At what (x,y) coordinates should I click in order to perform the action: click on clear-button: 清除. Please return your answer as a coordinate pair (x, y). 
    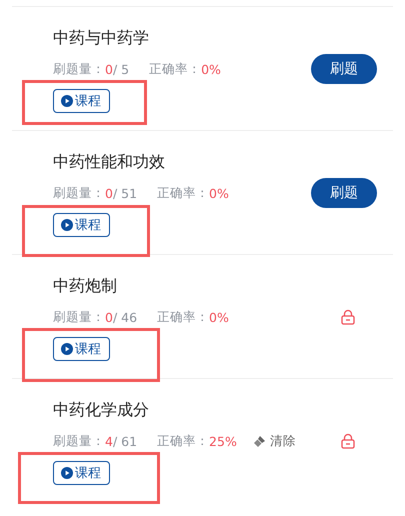
    Looking at the image, I should click on (274, 441).